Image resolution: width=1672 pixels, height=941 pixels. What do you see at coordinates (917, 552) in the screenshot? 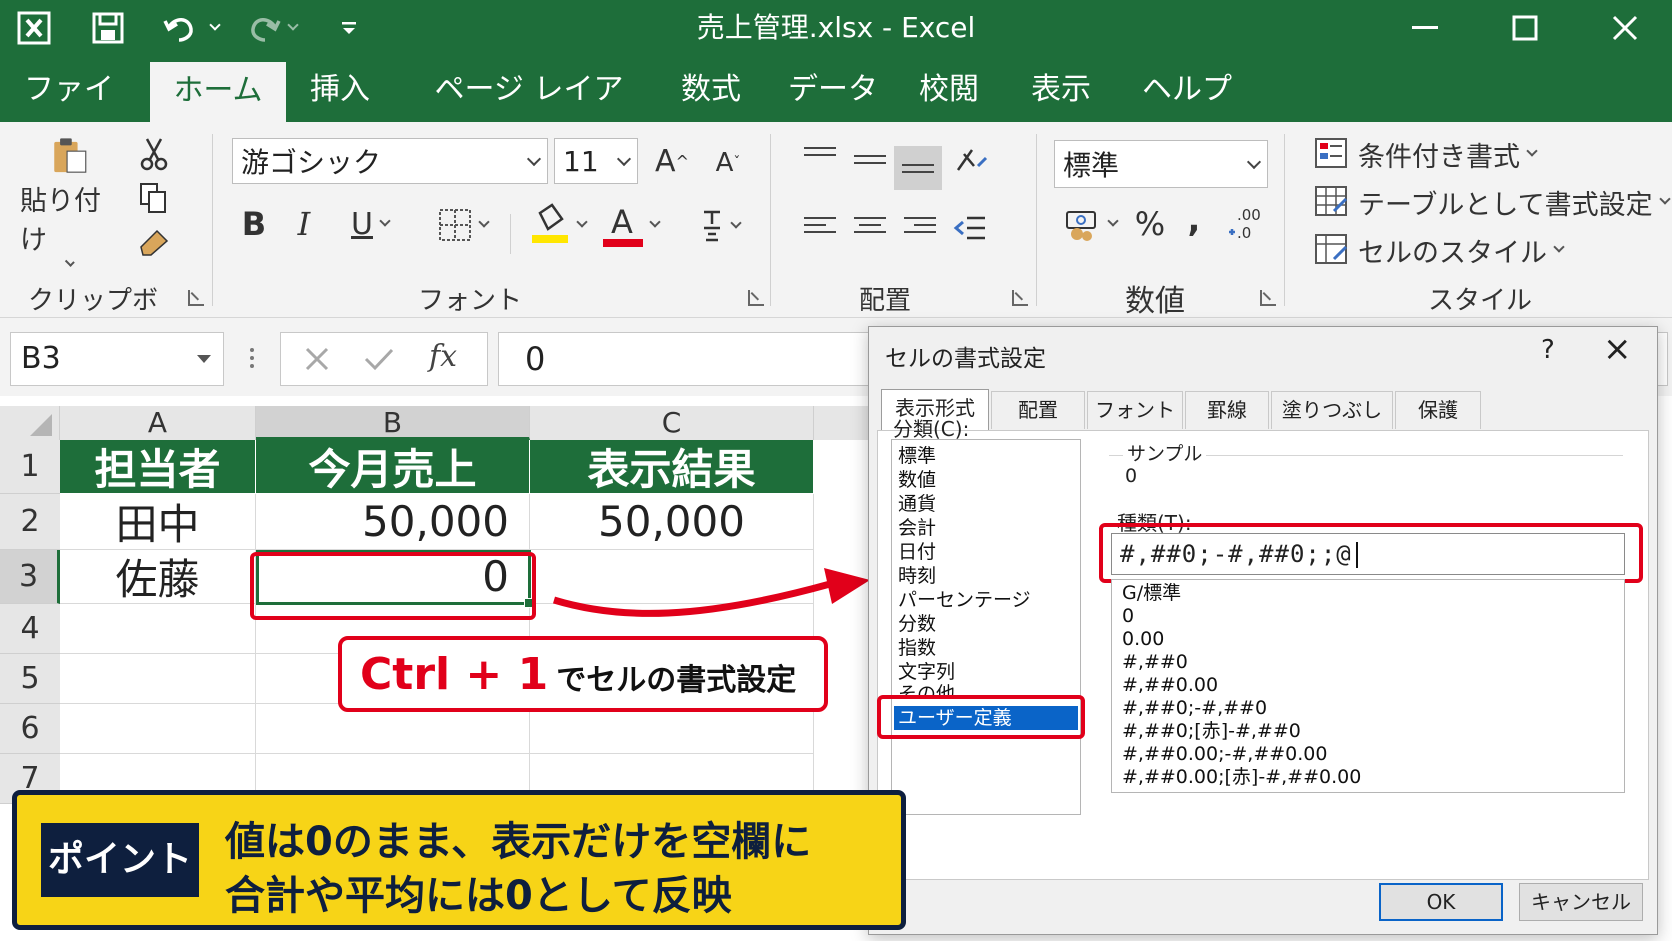
I see `category-item: 日付` at bounding box center [917, 552].